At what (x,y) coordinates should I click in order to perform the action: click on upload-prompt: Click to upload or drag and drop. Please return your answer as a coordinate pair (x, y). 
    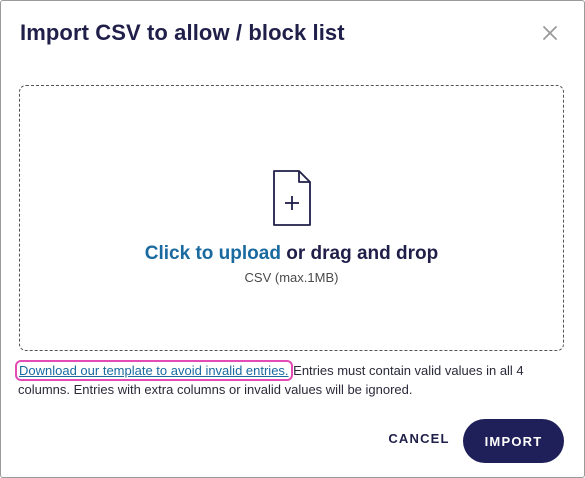
    Looking at the image, I should click on (291, 254).